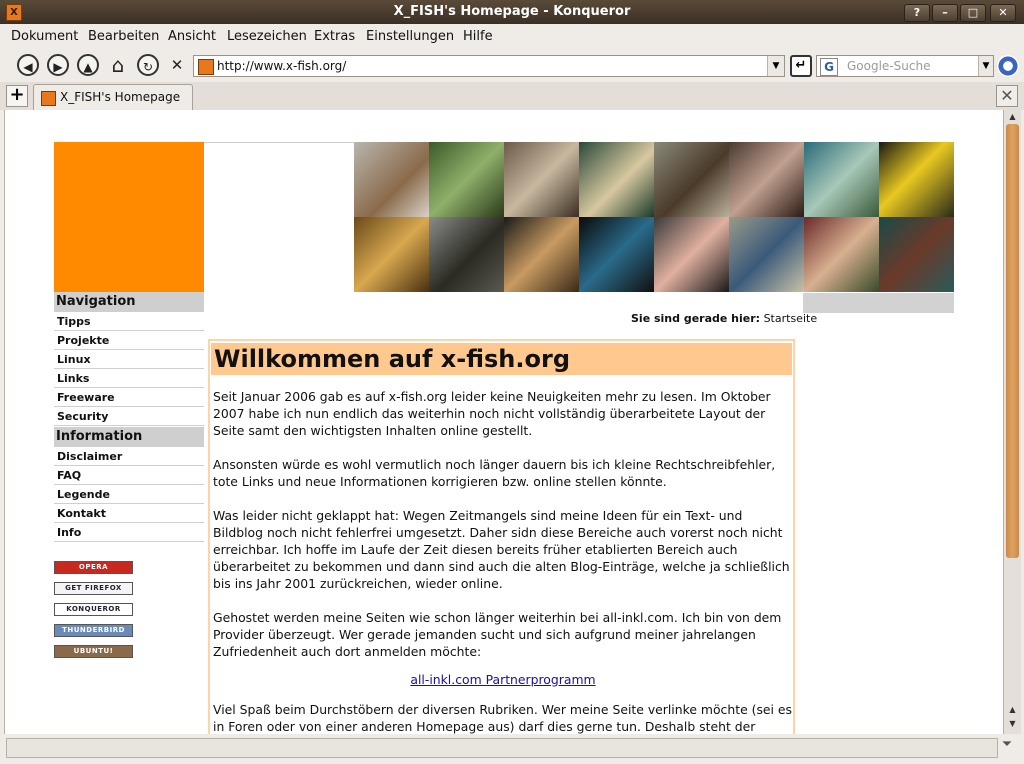  I want to click on breadcrumb-label: Sie sind gerade hier:, so click(696, 318).